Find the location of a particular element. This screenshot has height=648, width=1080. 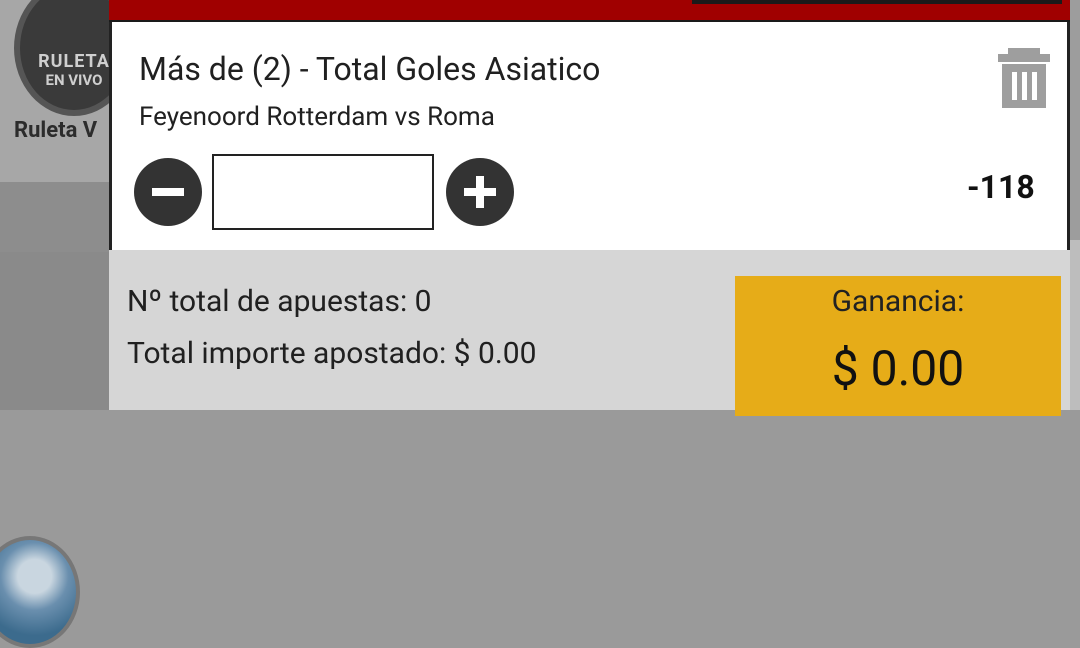

event-name: Feyenoord Rotterdam vs Roma is located at coordinates (317, 117).